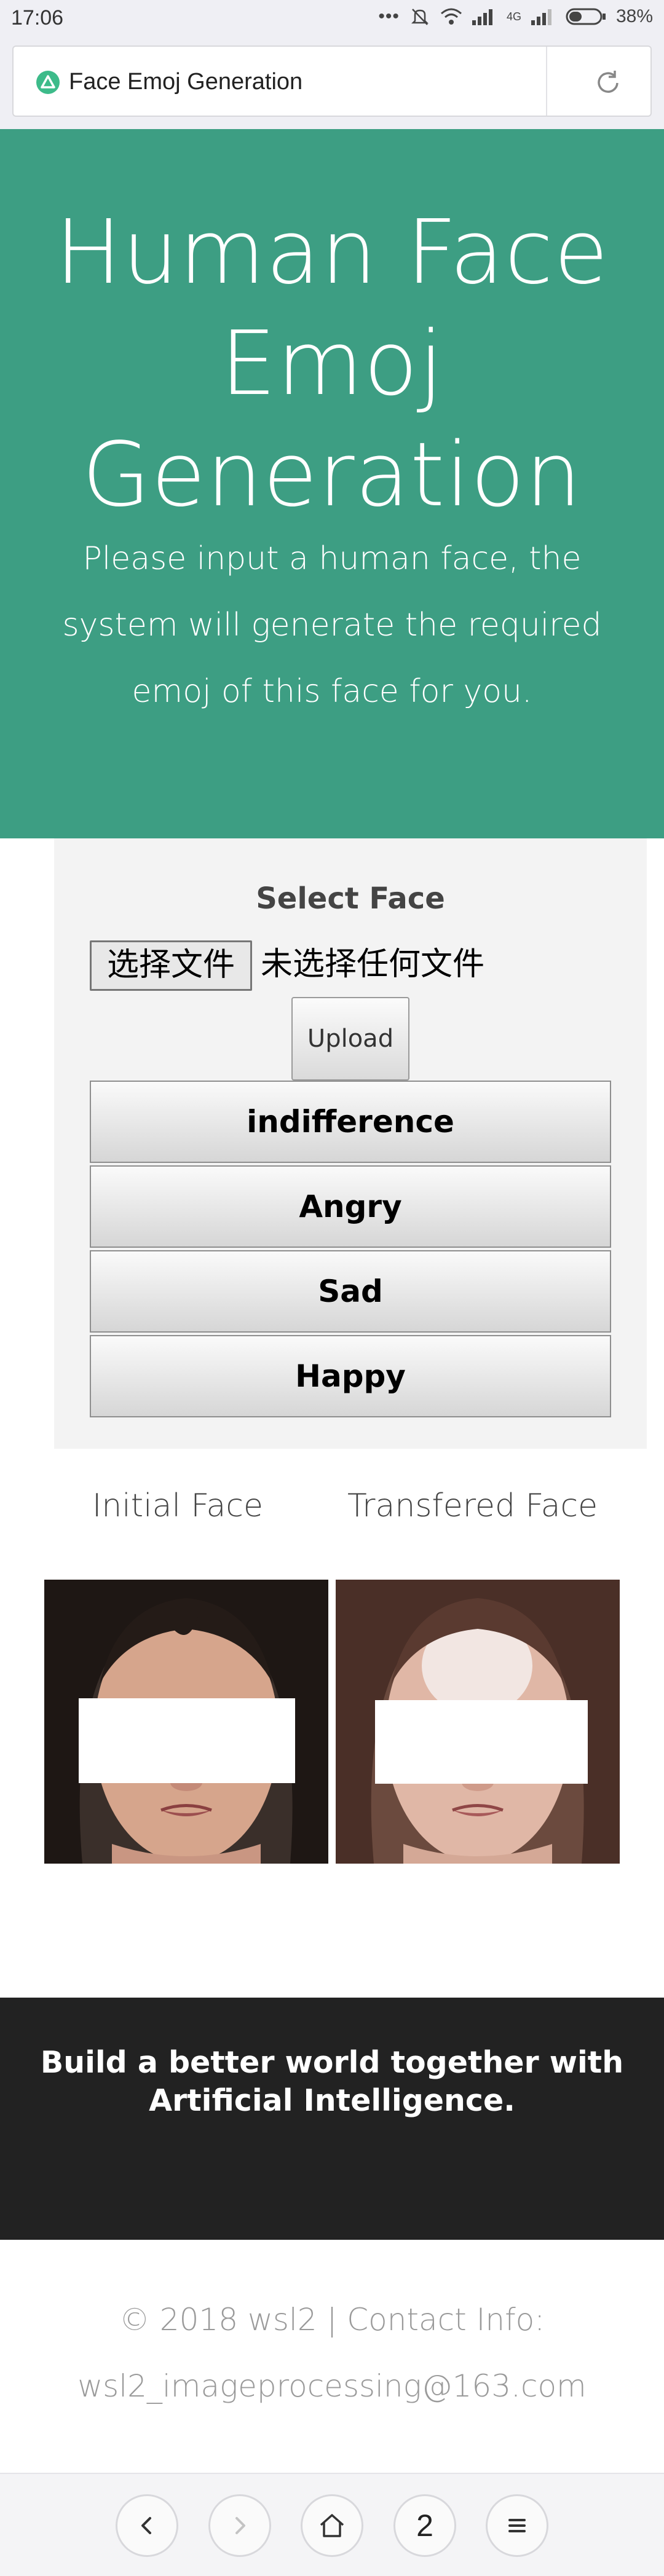 The image size is (664, 2576). Describe the element at coordinates (420, 17) in the screenshot. I see `mute-icon` at that location.